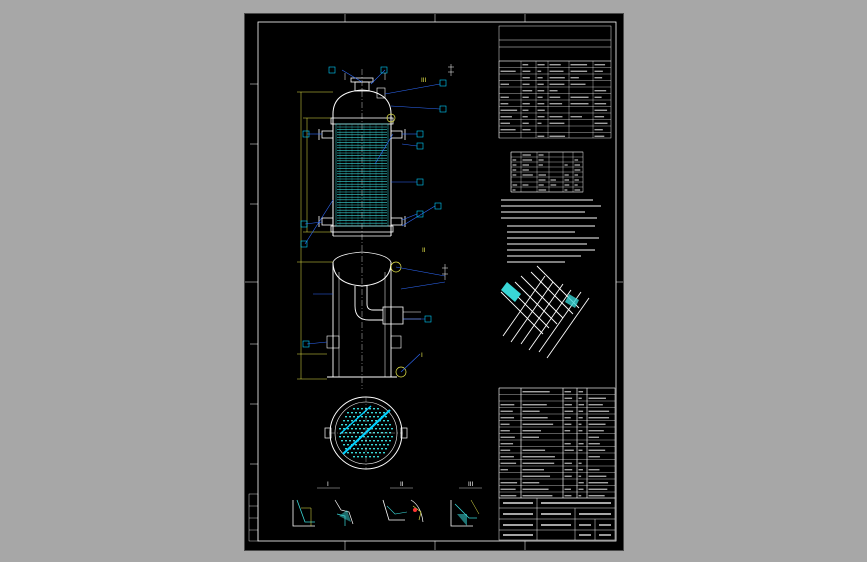  I want to click on parts-list-rows, so click(557, 443).